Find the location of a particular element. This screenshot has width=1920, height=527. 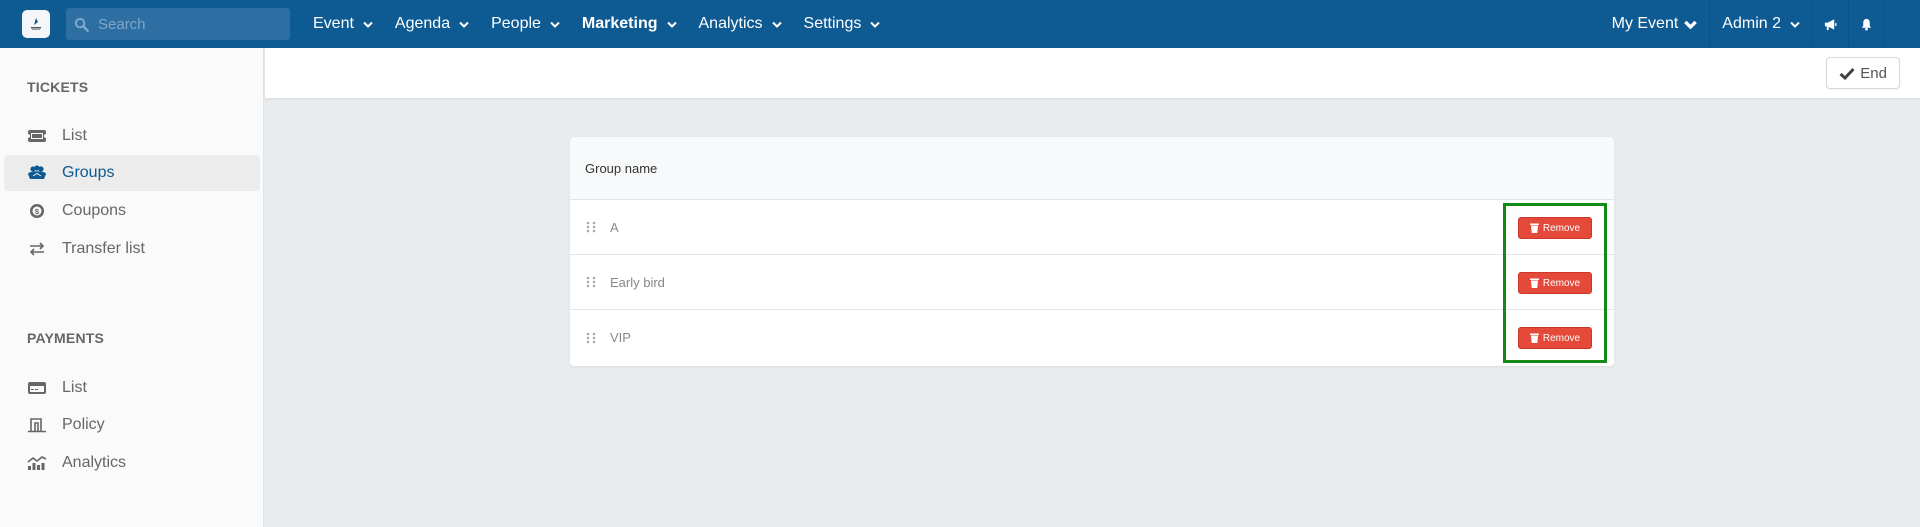

nav-settings: Settings is located at coordinates (842, 24).